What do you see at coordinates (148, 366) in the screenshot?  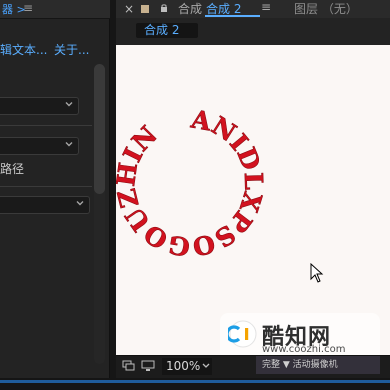 I see `monitor-icon` at bounding box center [148, 366].